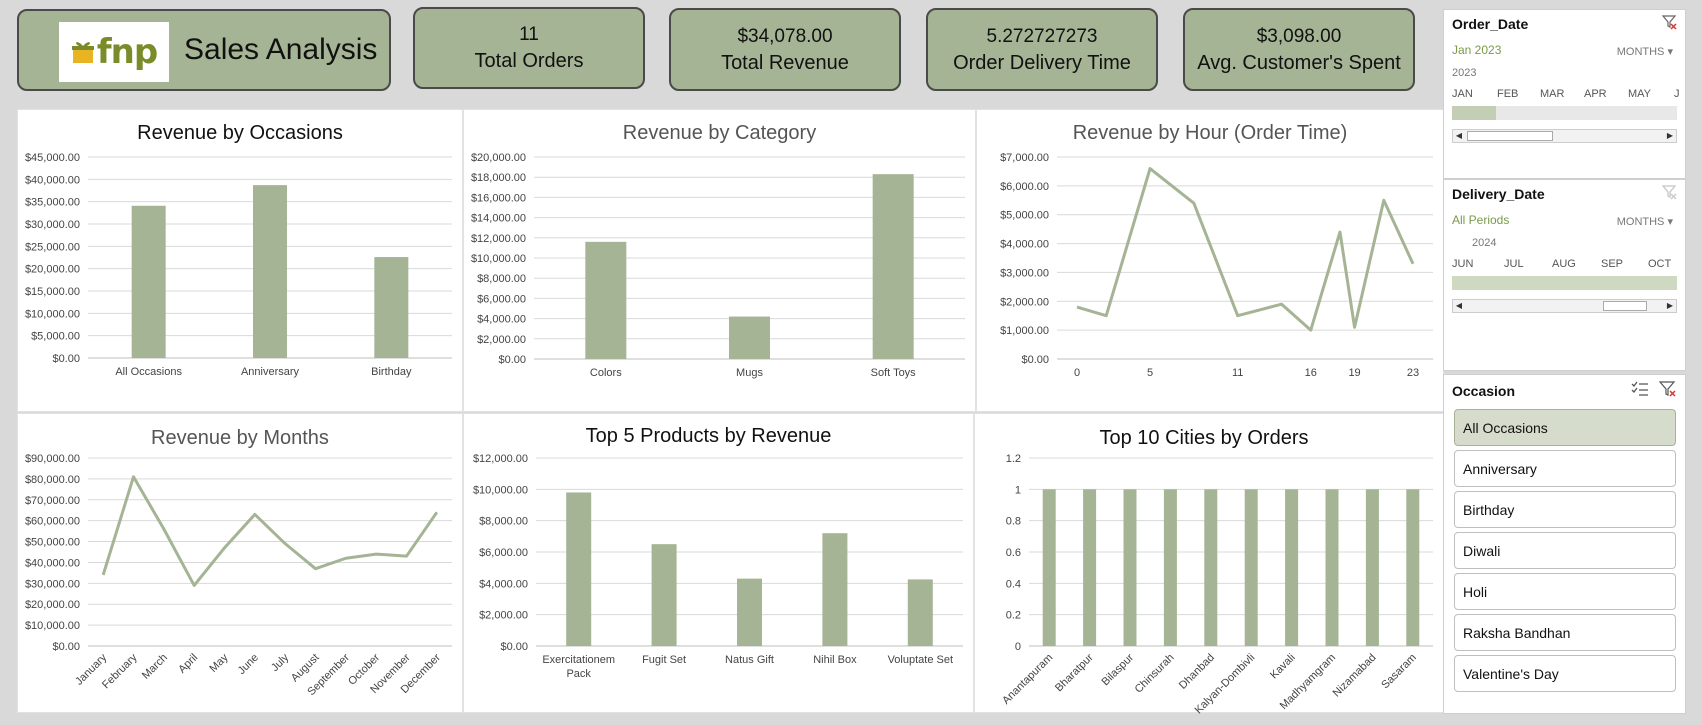  Describe the element at coordinates (498, 178) in the screenshot. I see `y-tick-label: $18,000.00` at that location.